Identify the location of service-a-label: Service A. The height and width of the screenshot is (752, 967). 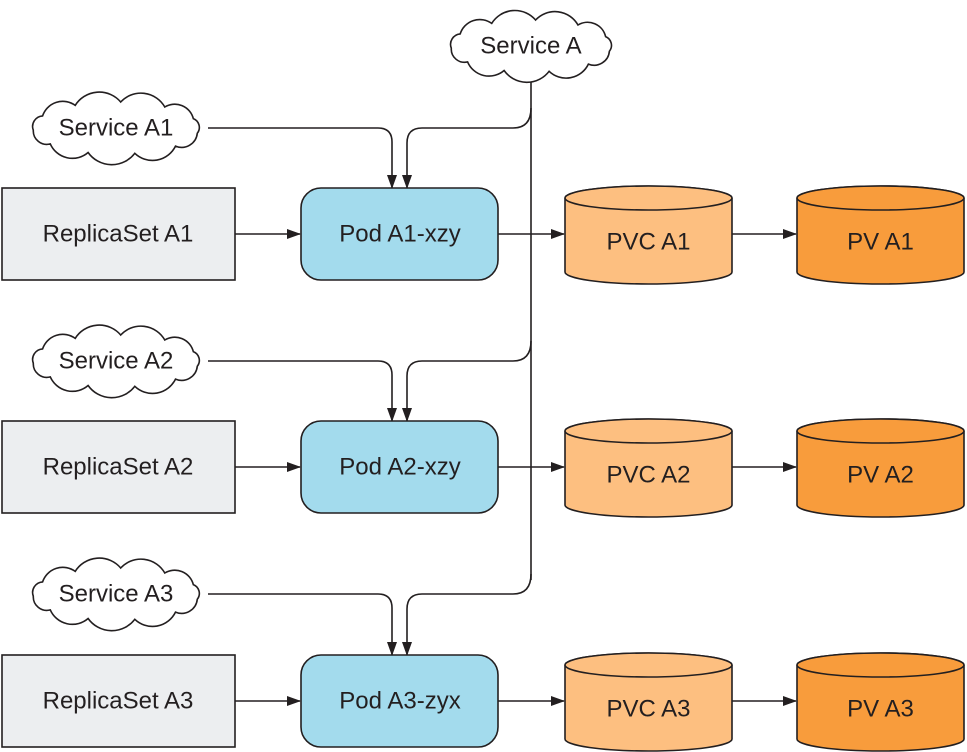
(530, 46).